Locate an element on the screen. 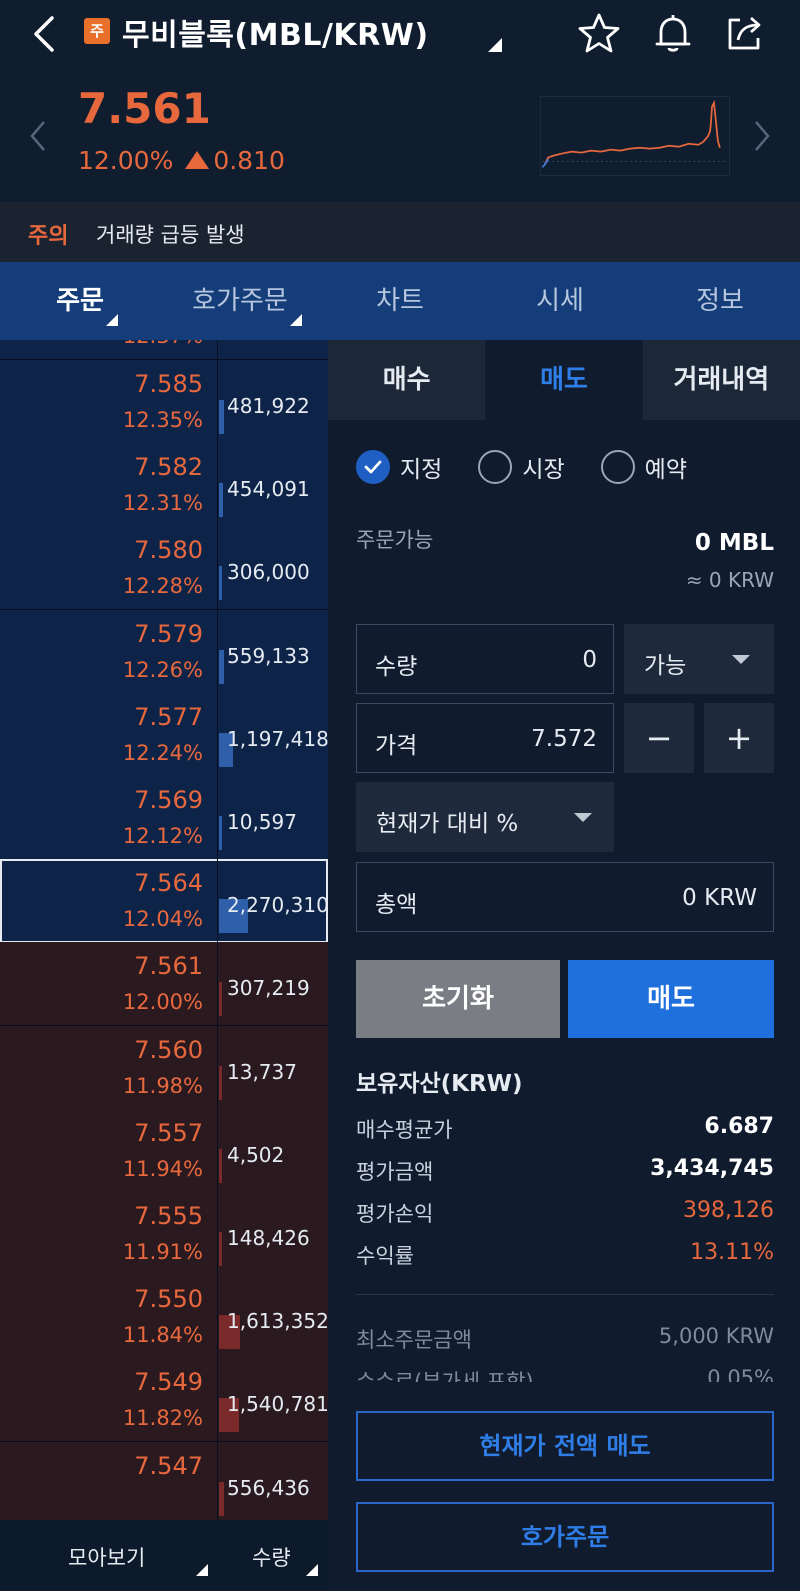 This screenshot has width=800, height=1591. sell-button: 매도 is located at coordinates (671, 999).